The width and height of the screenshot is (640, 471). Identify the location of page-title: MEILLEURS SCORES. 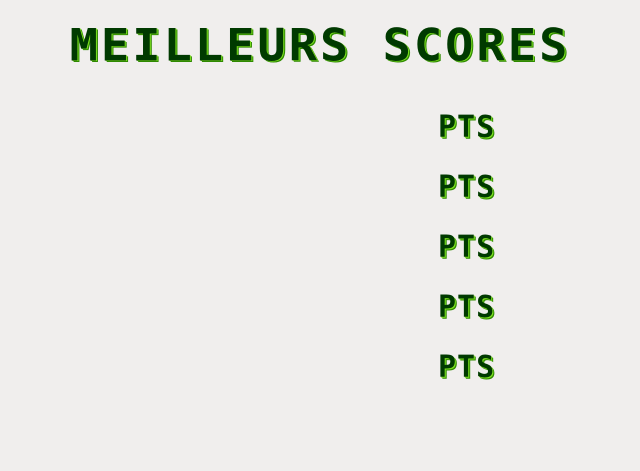
(320, 45).